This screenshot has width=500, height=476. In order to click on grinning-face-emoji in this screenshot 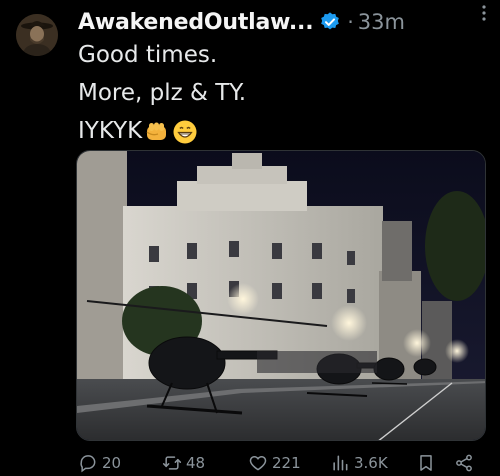, I will do `click(185, 131)`.